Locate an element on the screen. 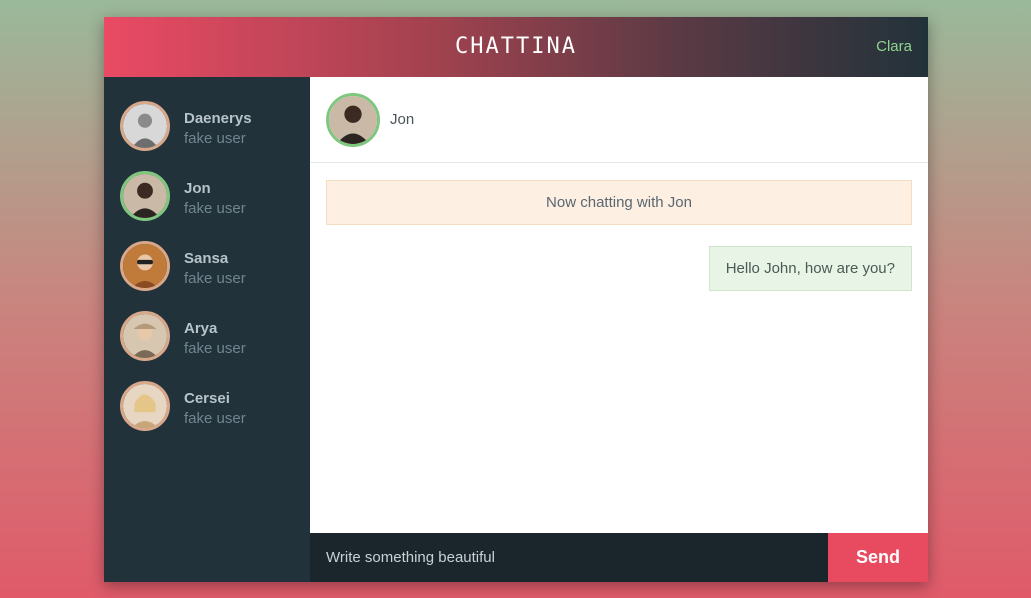  contact-name: Daenerys is located at coordinates (218, 118).